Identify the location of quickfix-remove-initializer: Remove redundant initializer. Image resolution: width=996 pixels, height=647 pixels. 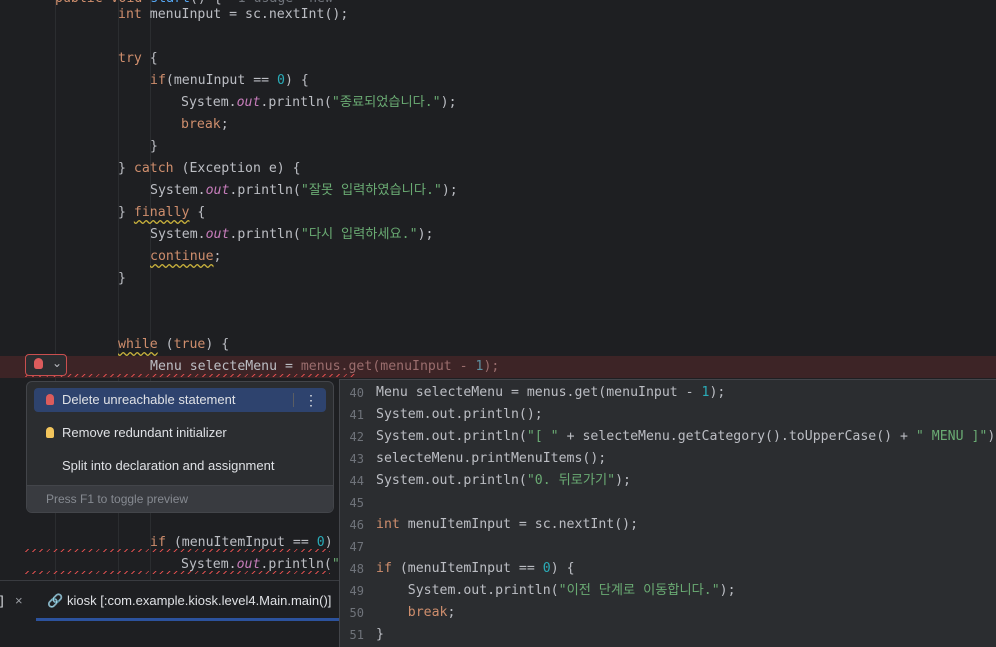
(180, 433).